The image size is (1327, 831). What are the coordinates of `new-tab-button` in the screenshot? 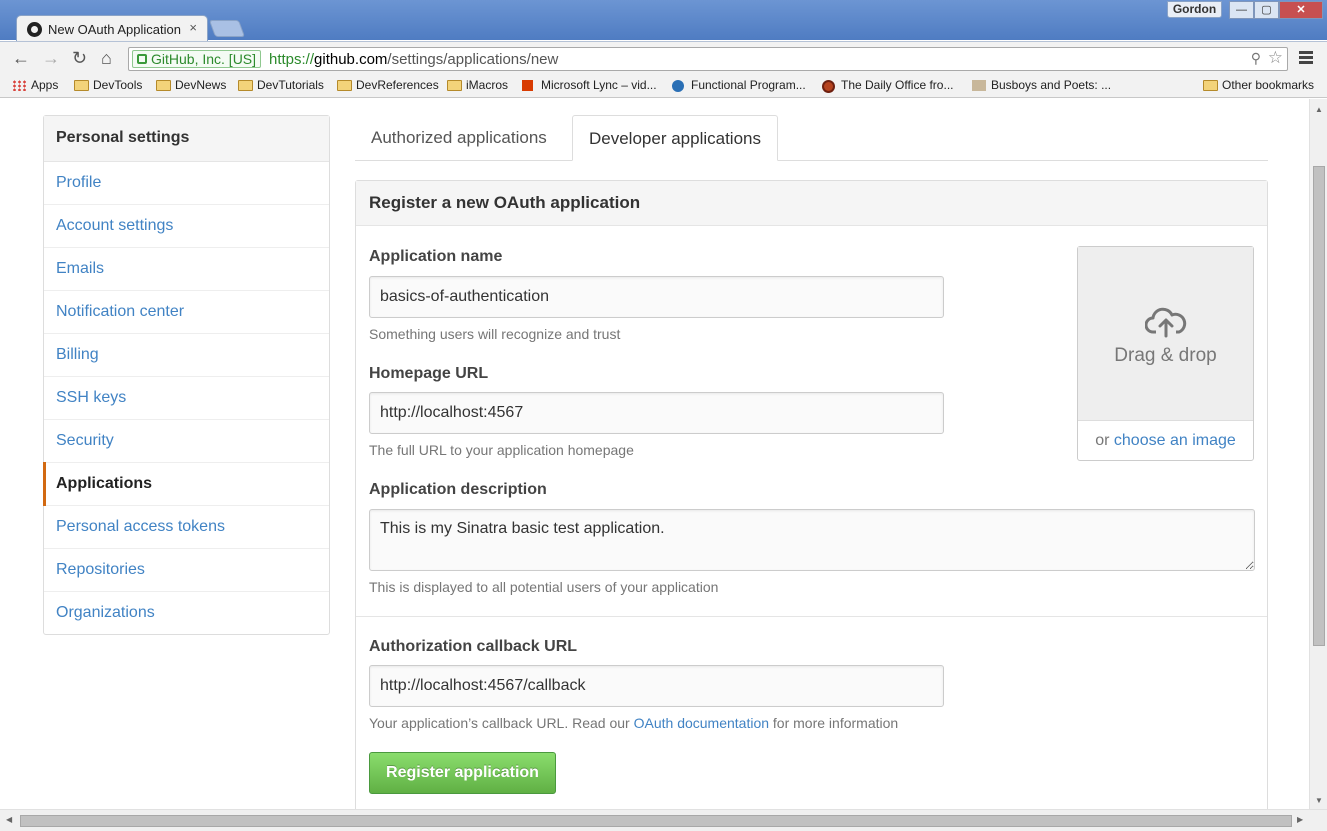 It's located at (227, 28).